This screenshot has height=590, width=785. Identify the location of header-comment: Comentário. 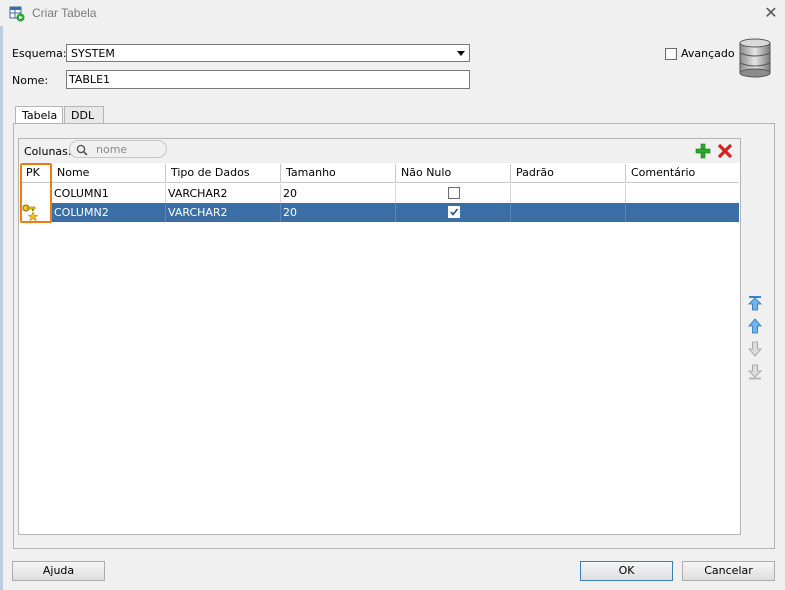
(682, 173).